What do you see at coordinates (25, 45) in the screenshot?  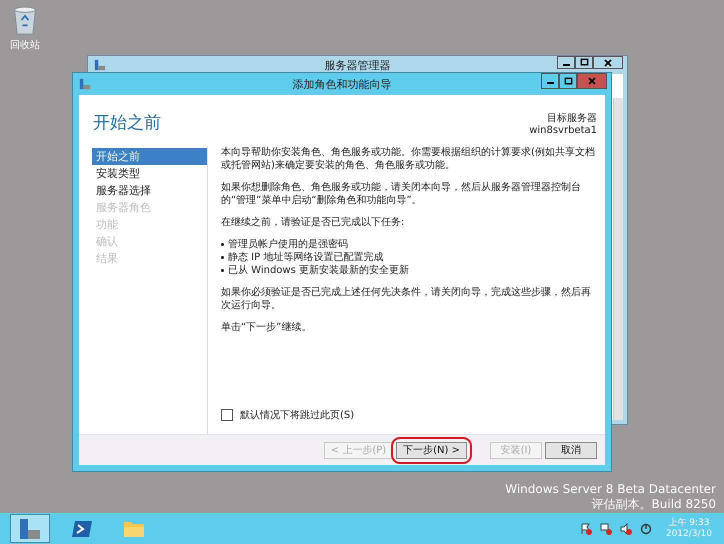 I see `recycle-bin-label: 回收站` at bounding box center [25, 45].